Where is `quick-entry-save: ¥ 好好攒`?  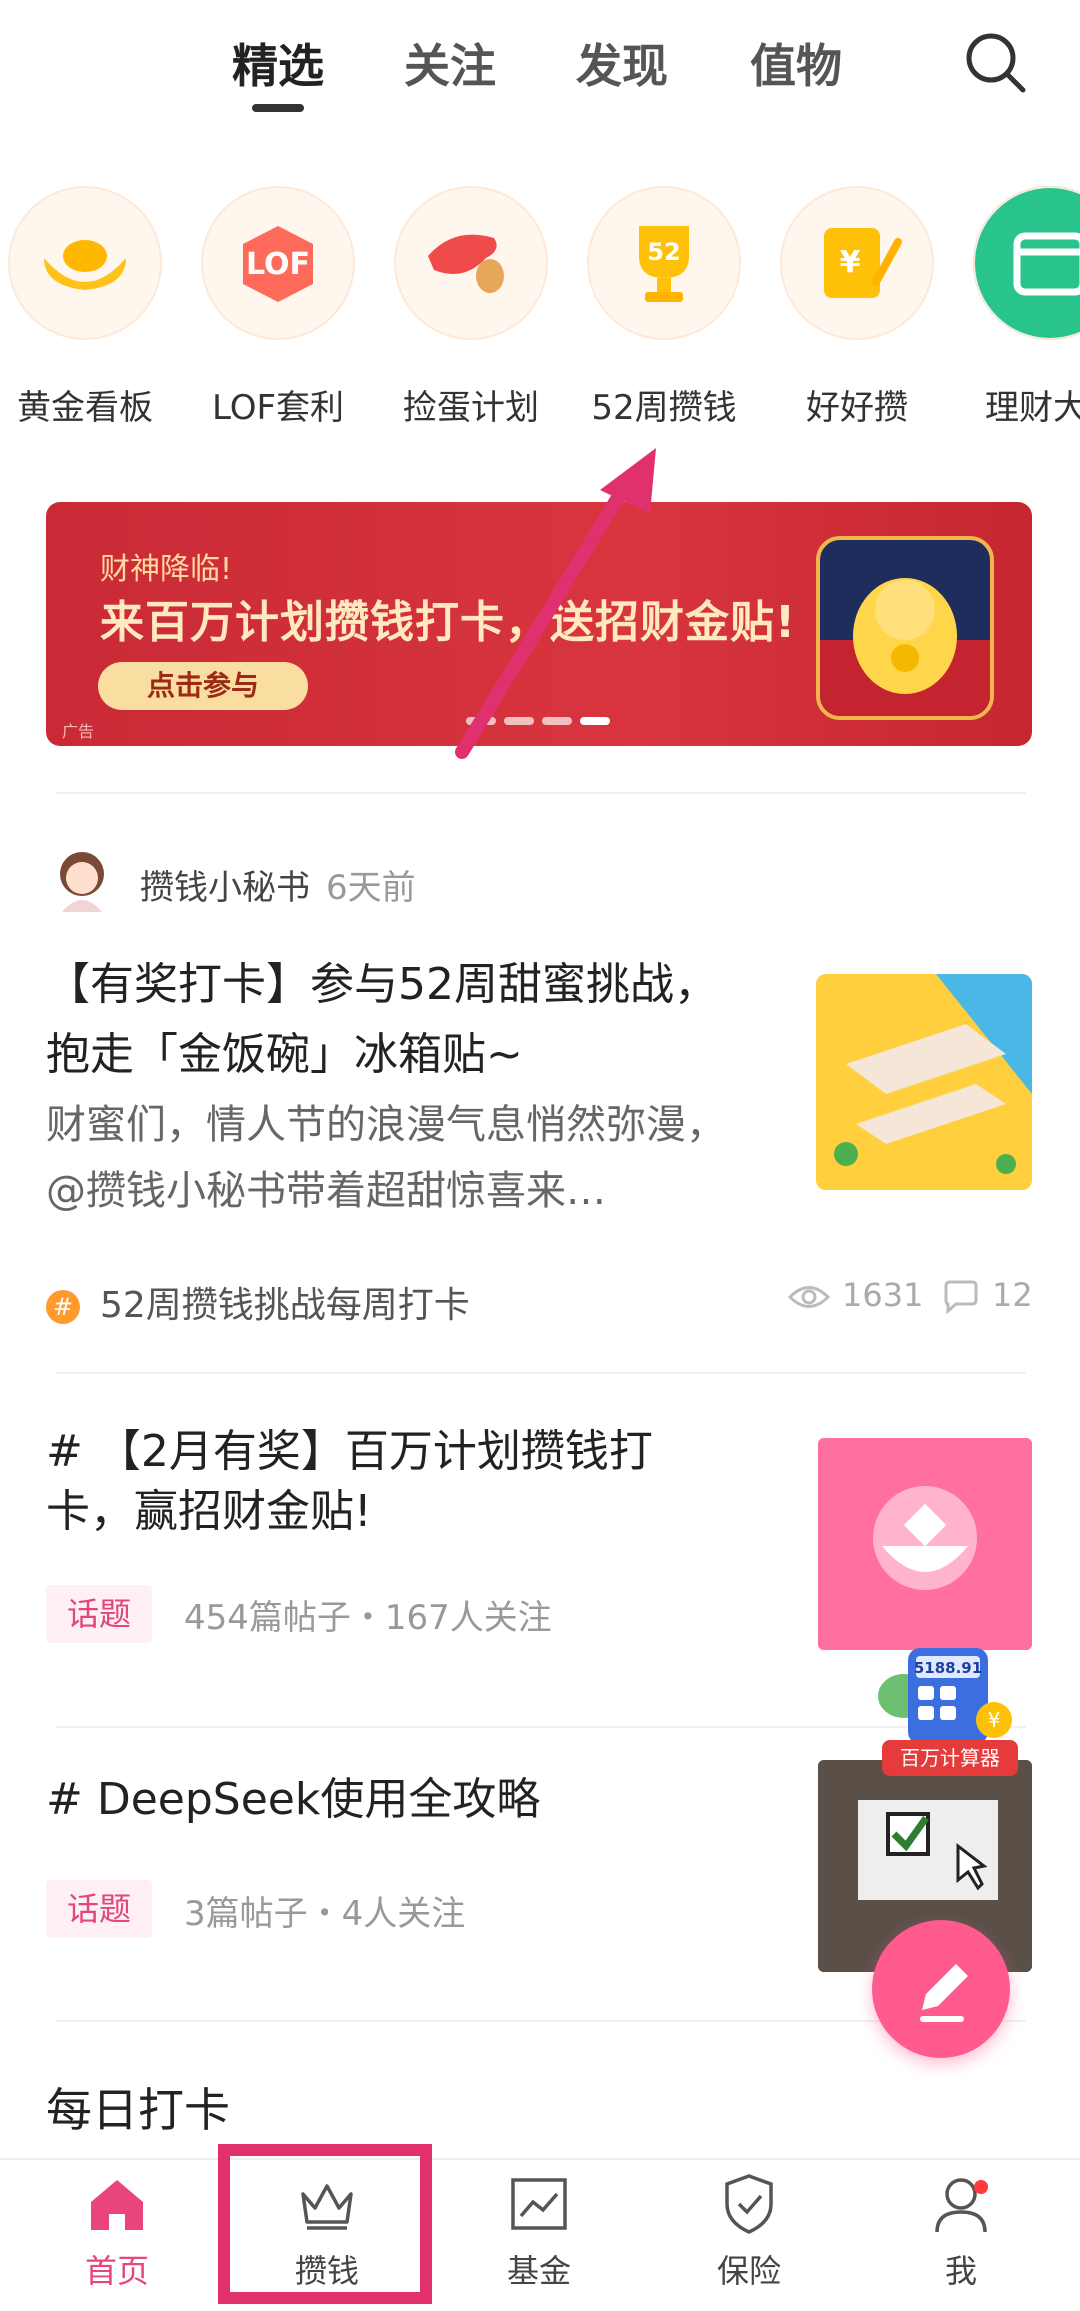 quick-entry-save: ¥ 好好攒 is located at coordinates (857, 304).